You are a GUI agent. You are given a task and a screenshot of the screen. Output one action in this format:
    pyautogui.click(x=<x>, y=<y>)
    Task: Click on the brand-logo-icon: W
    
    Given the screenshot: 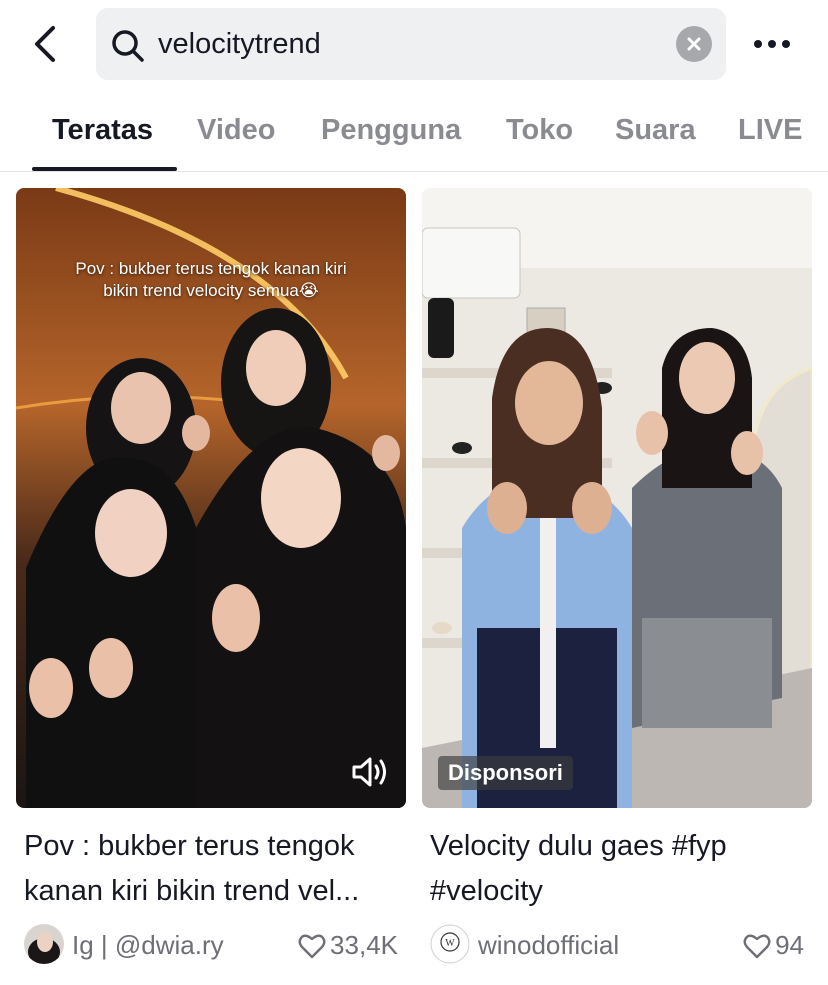 What is the action you would take?
    pyautogui.click(x=450, y=944)
    